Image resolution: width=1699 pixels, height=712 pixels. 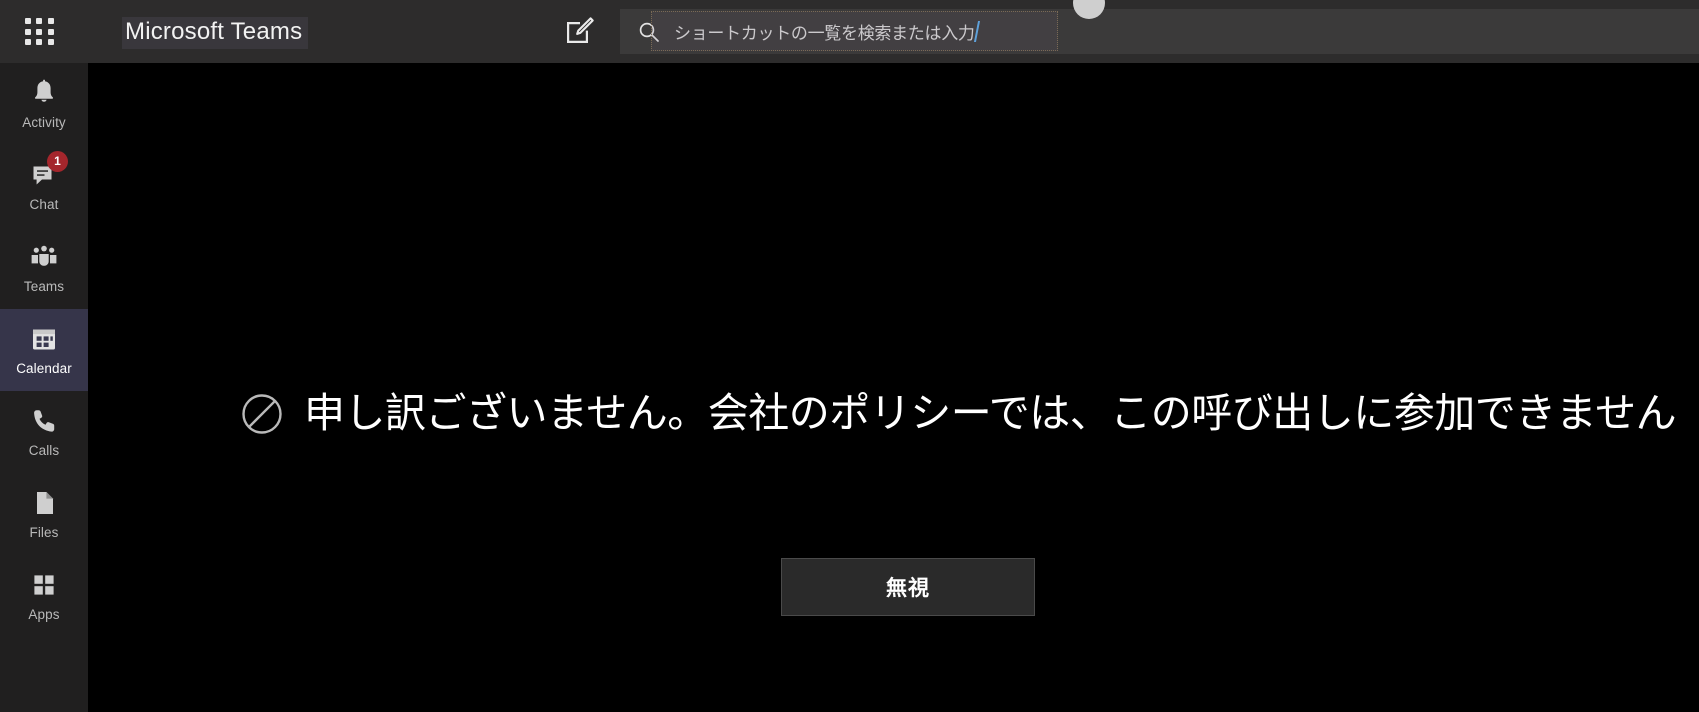 I want to click on calendar-icon, so click(x=44, y=339).